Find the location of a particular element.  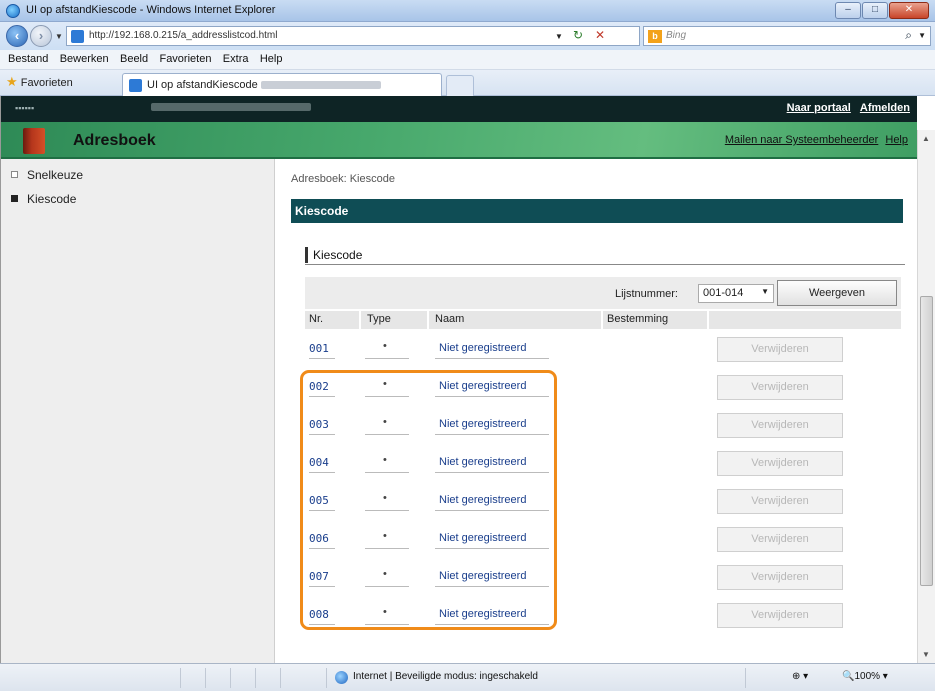

table-row: 004 • Niet geregistreerd Verwijderen is located at coordinates (603, 464).